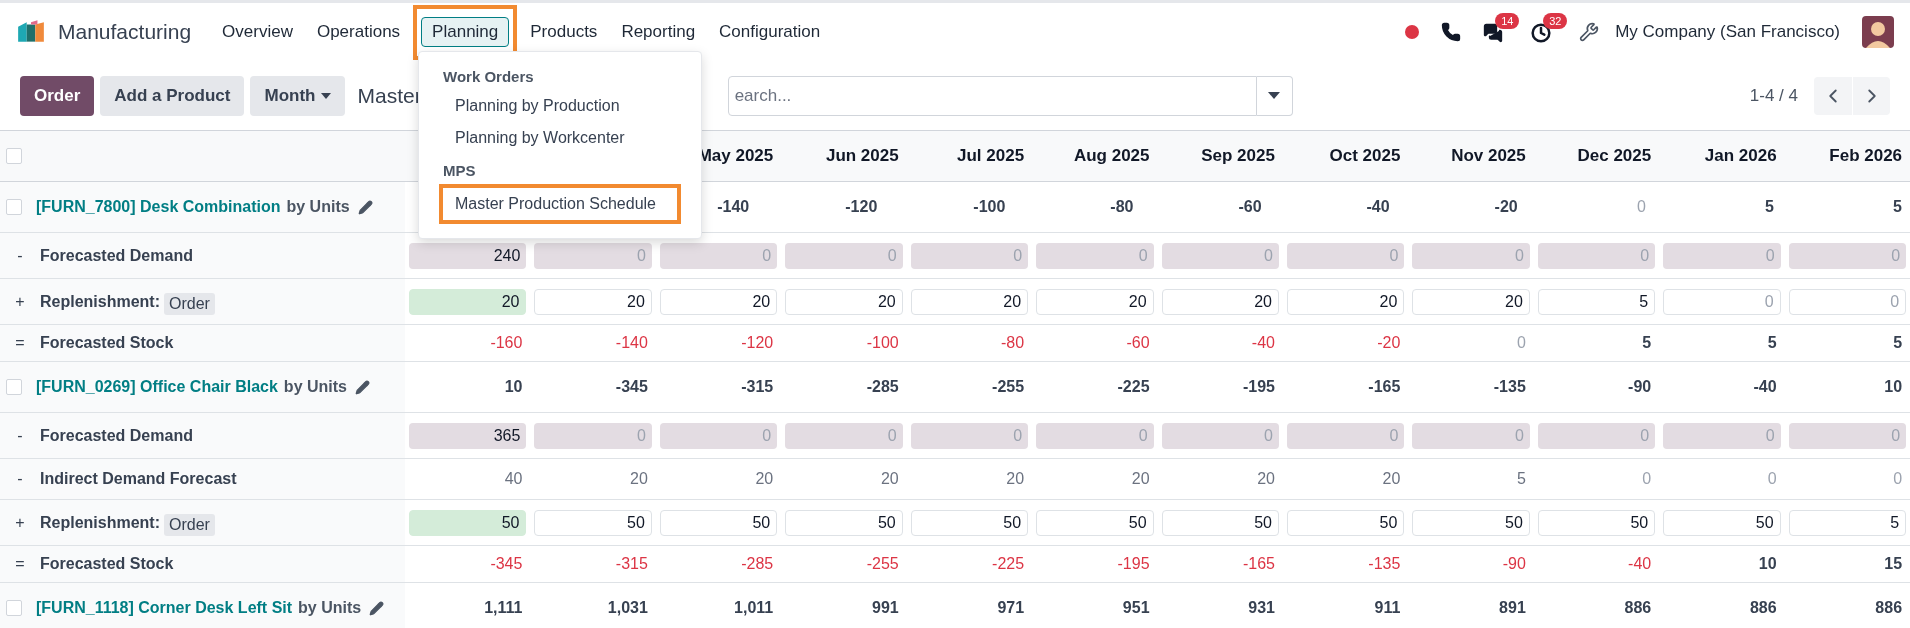  Describe the element at coordinates (257, 32) in the screenshot. I see `nav-menu-item: Overview` at that location.